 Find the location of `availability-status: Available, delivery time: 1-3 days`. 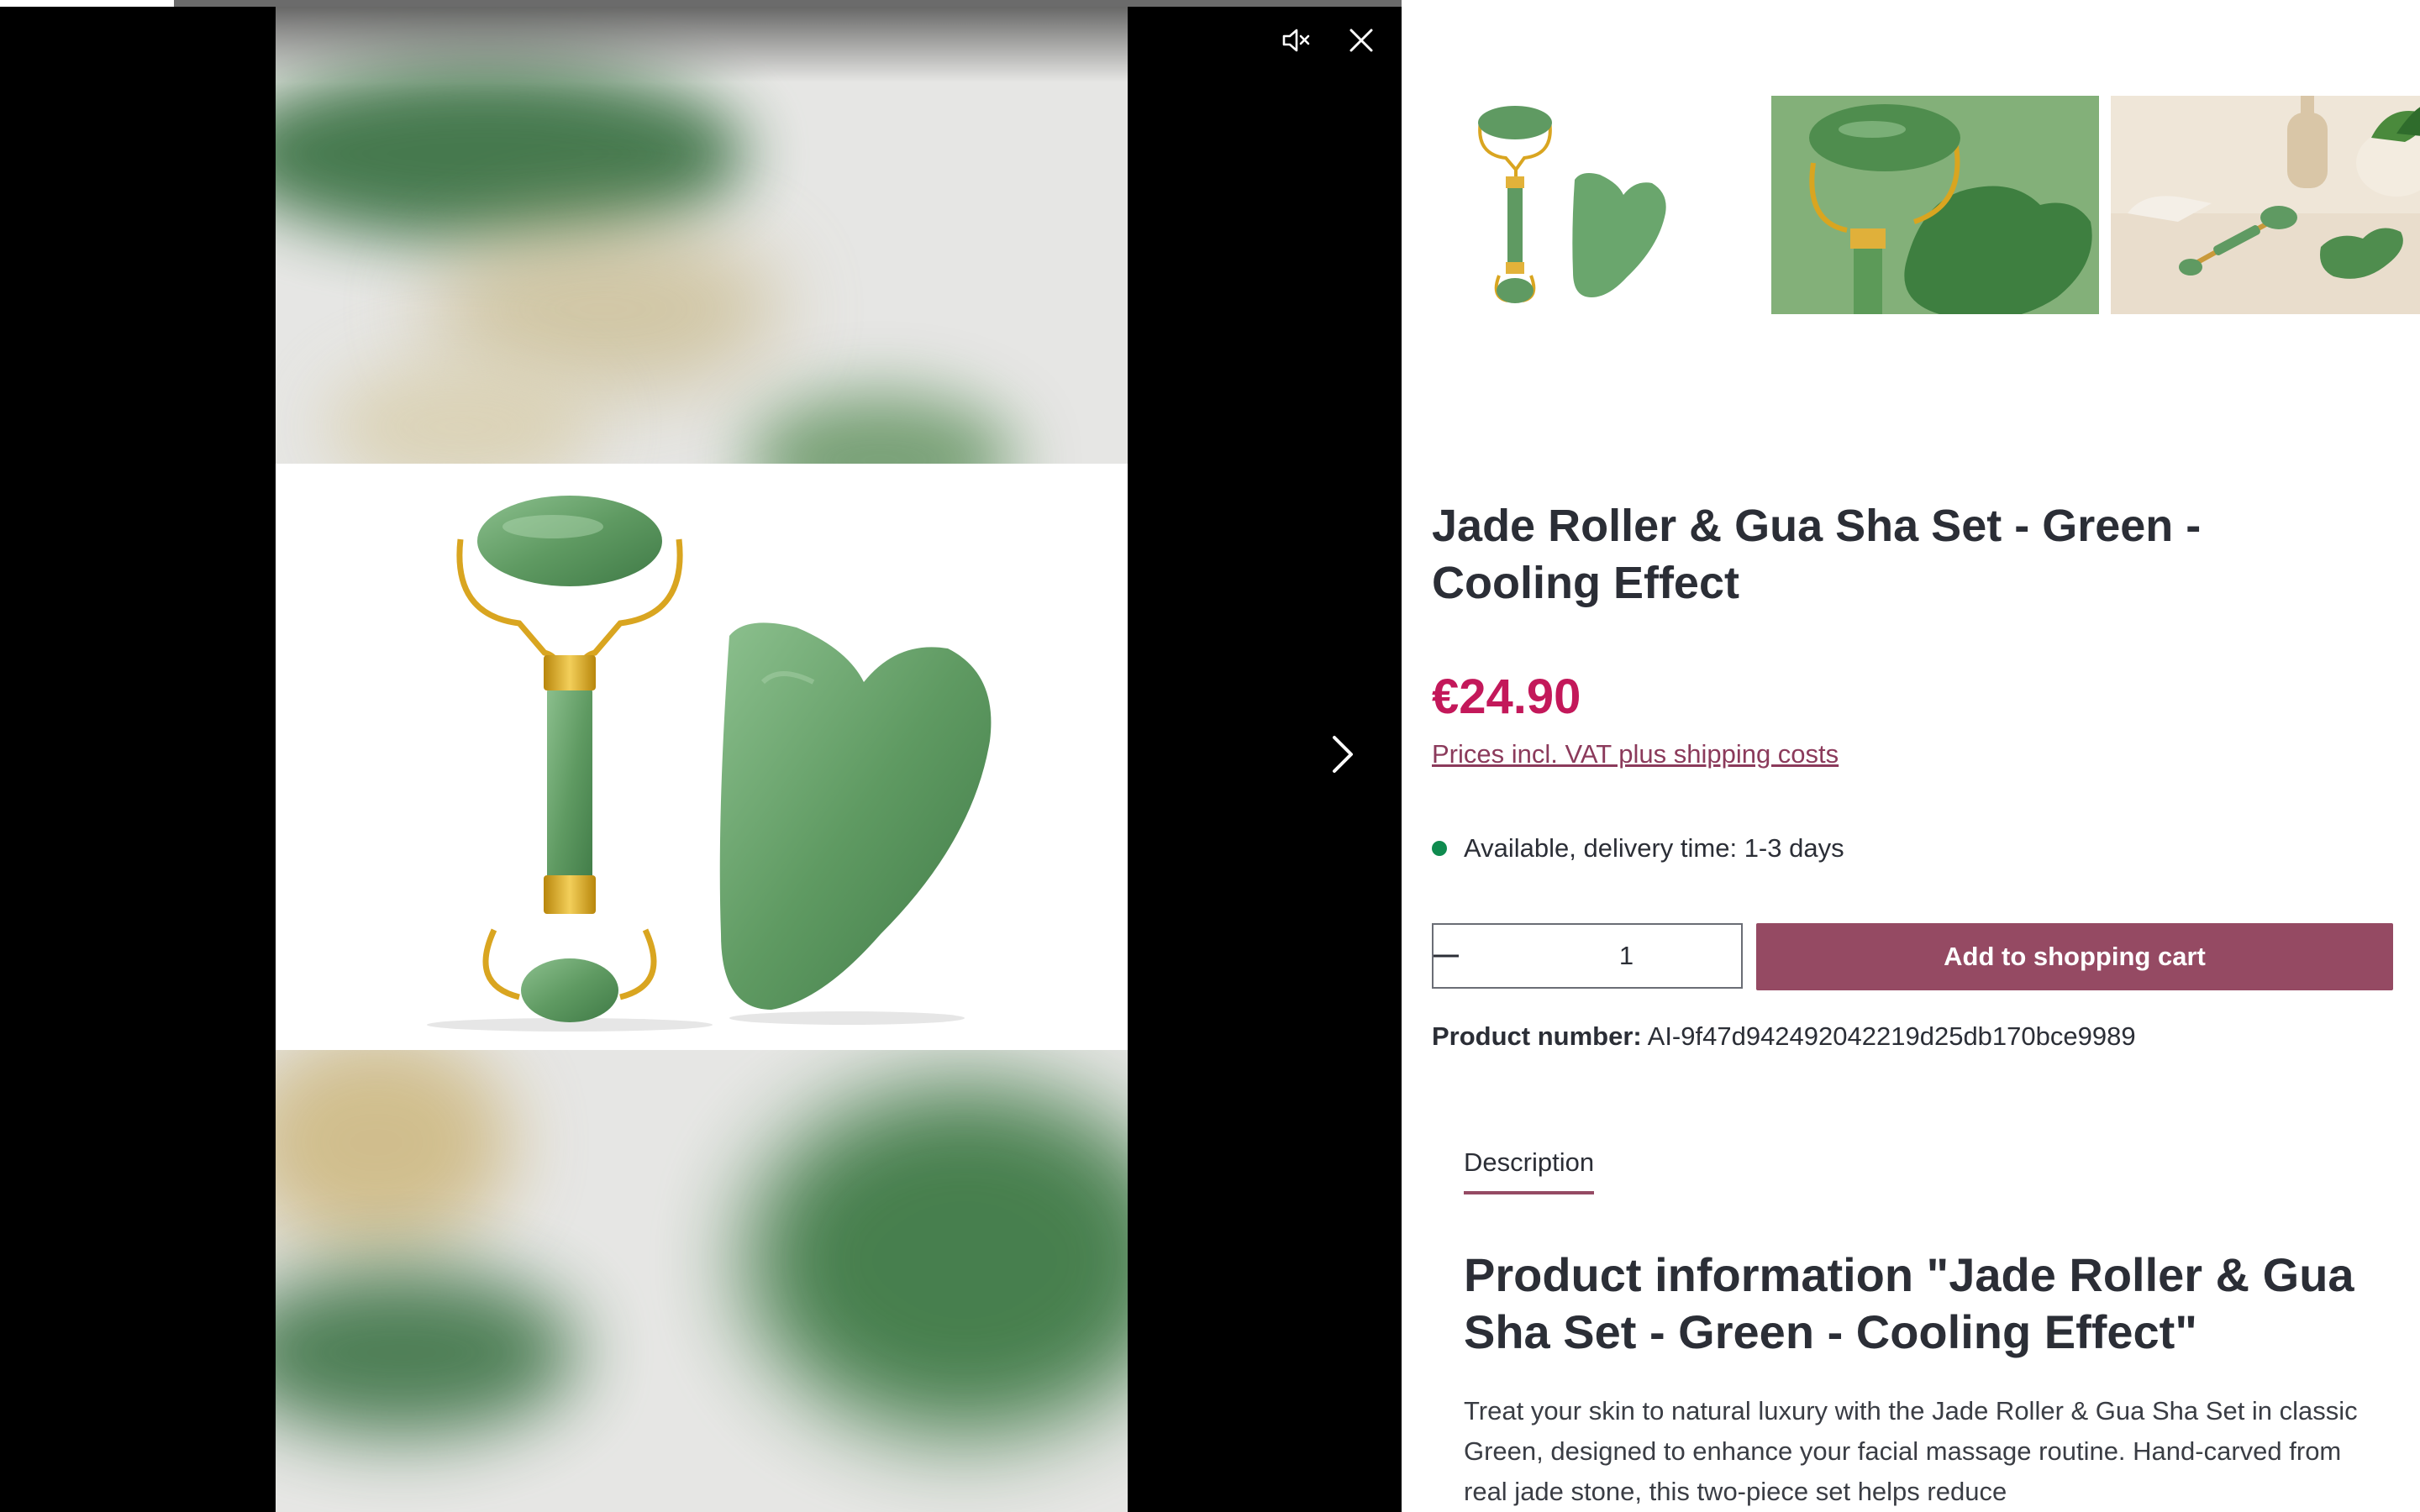

availability-status: Available, delivery time: 1-3 days is located at coordinates (1638, 848).